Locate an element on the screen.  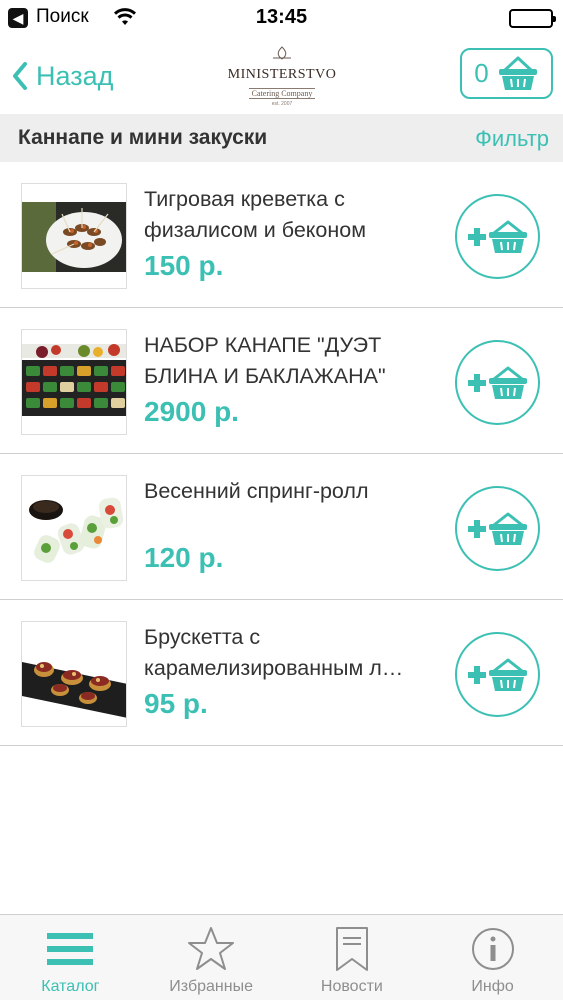
product-name: НАБОР КАНАПЕ "ДУЭТ БЛИНА И БАКЛАЖАНА" is located at coordinates (265, 360).